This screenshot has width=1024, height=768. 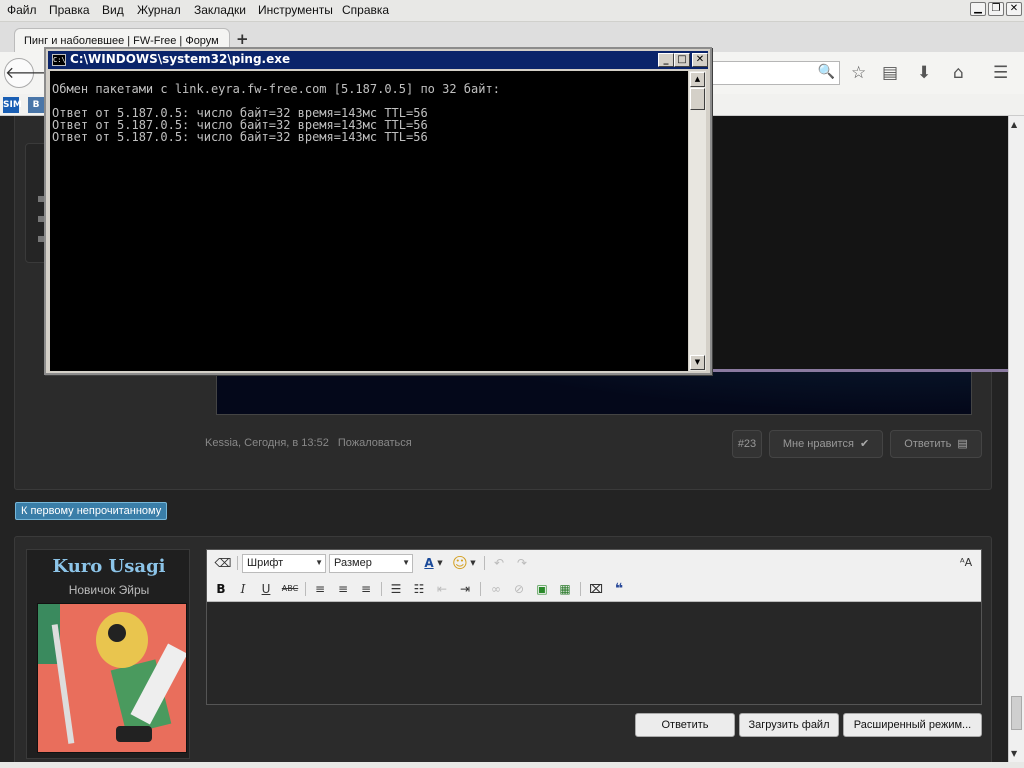 What do you see at coordinates (864, 444) in the screenshot?
I see `check-icon: ✔` at bounding box center [864, 444].